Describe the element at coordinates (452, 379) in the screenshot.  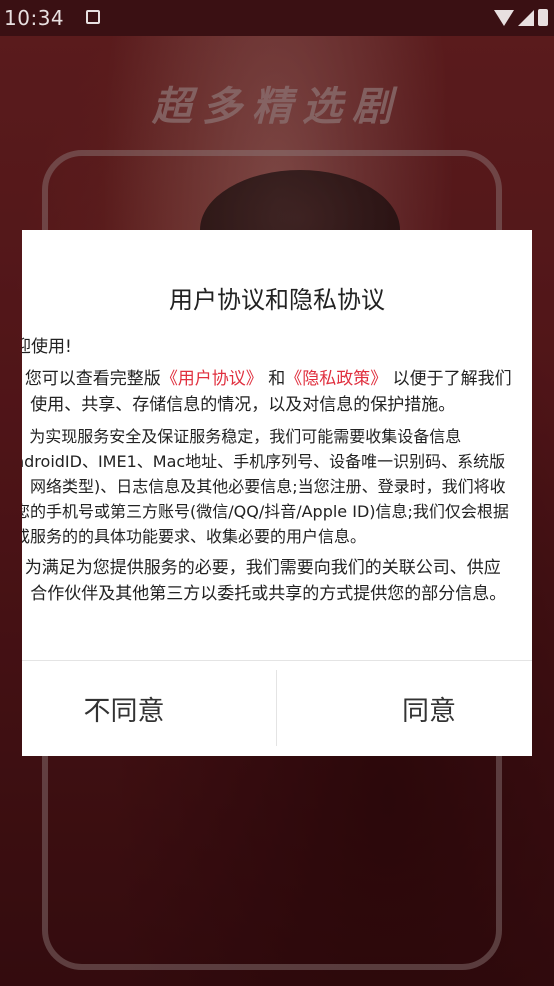
I see `paragraph-1-text-c: 以便于了解我们` at that location.